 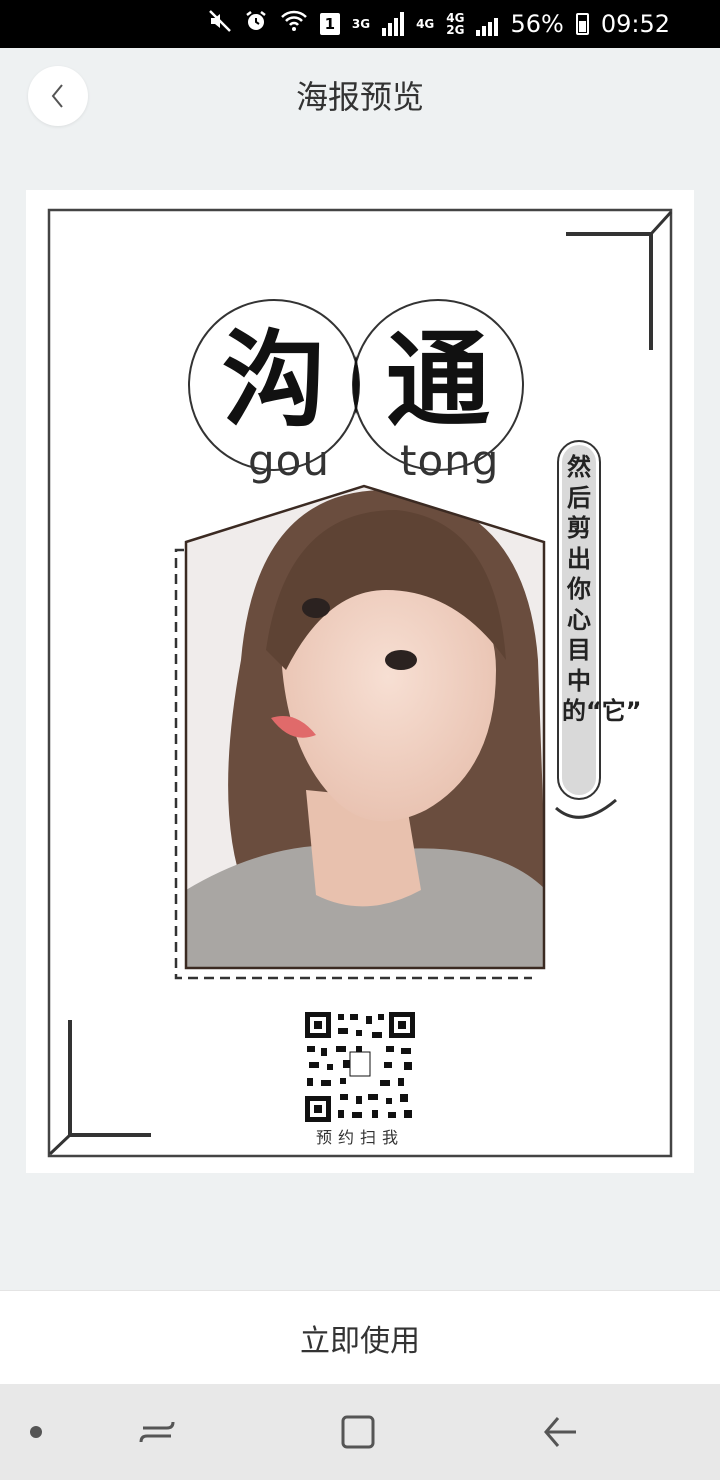 I want to click on pinyin-left: gou, so click(x=289, y=460).